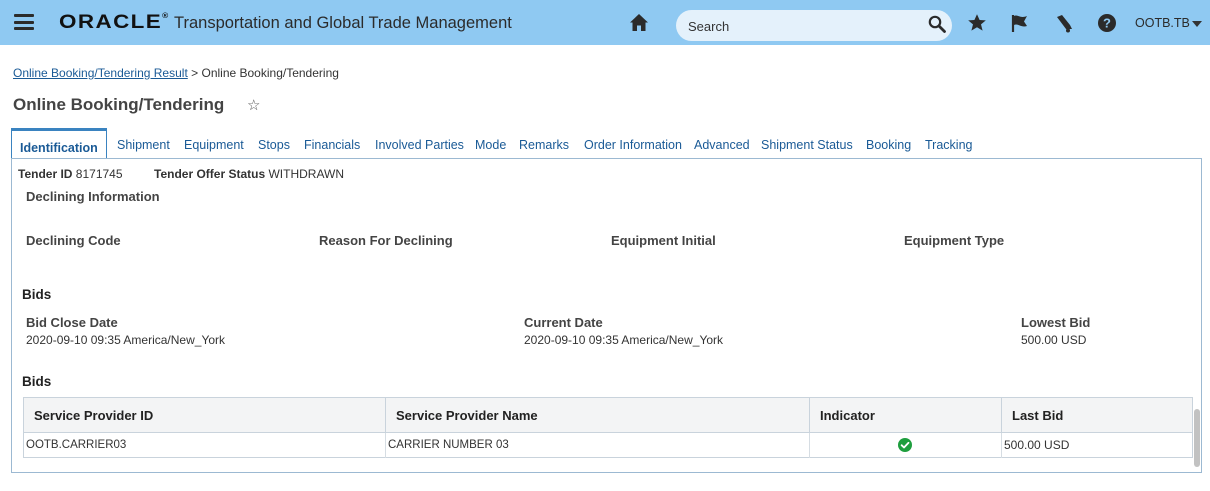 This screenshot has height=491, width=1210. What do you see at coordinates (306, 174) in the screenshot?
I see `tender-status-value: WITHDRAWN` at bounding box center [306, 174].